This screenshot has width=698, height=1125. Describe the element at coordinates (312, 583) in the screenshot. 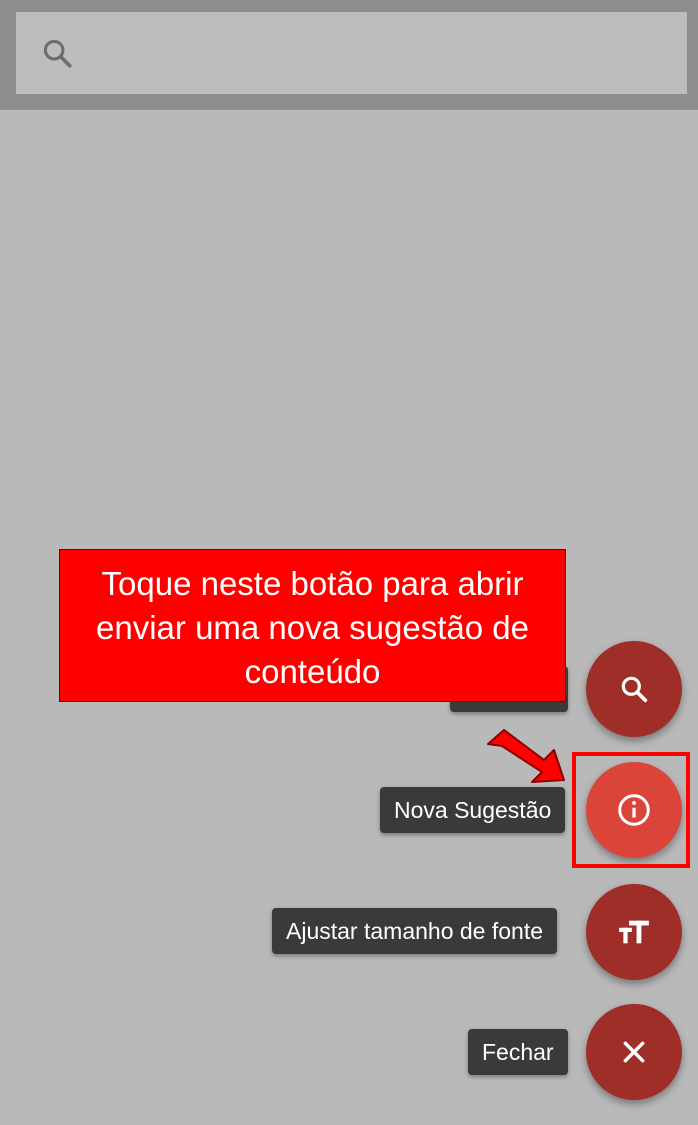

I see `callout-line: Toque neste botão para abrir` at that location.